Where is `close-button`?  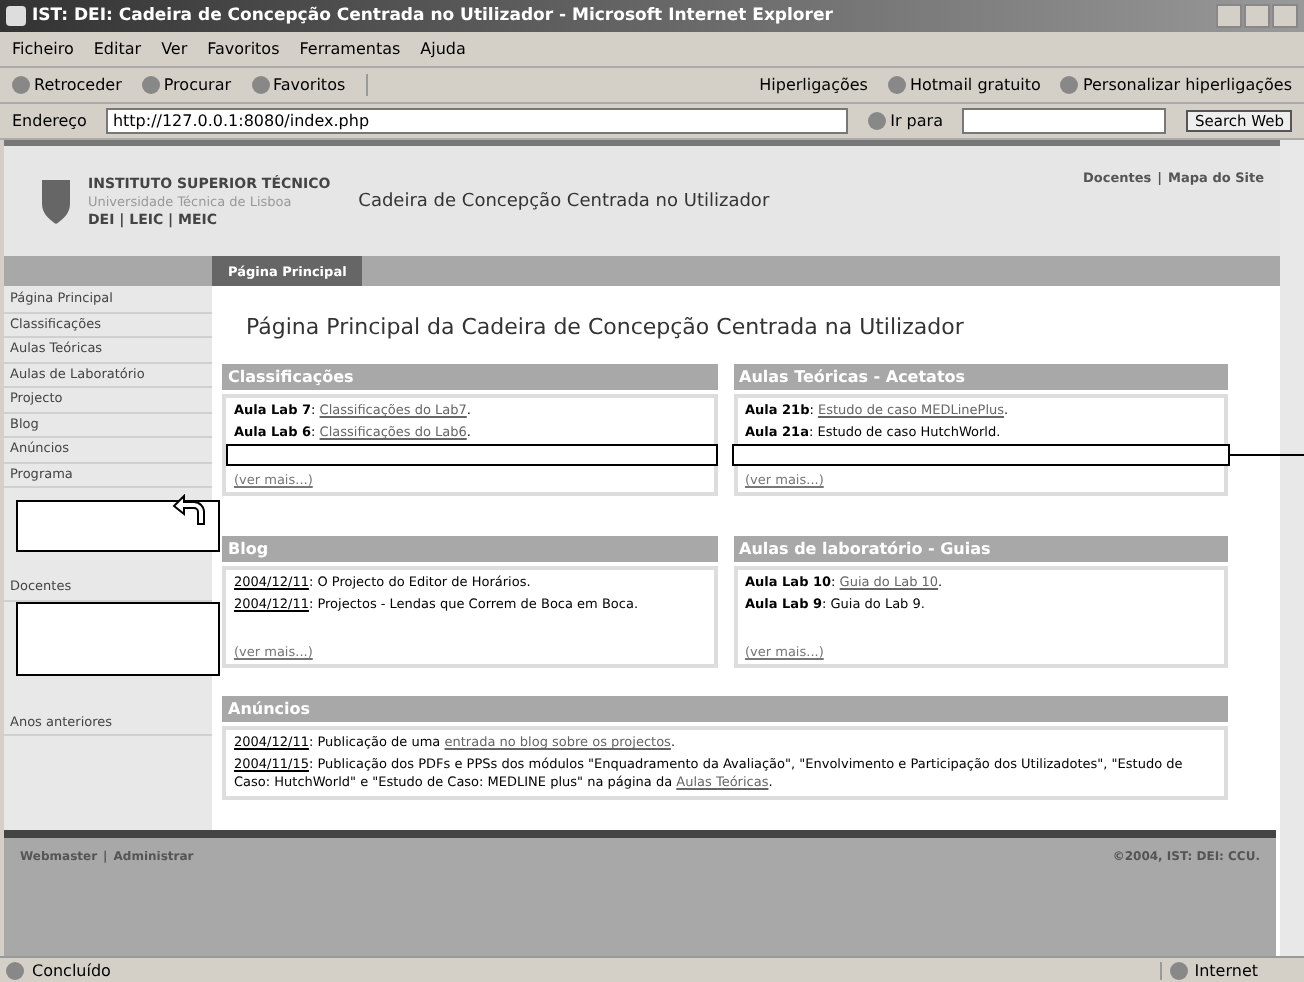
close-button is located at coordinates (1285, 16).